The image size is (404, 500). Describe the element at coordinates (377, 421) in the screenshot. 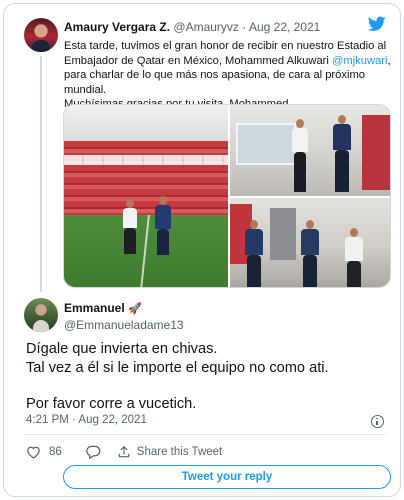

I see `info-icon` at that location.